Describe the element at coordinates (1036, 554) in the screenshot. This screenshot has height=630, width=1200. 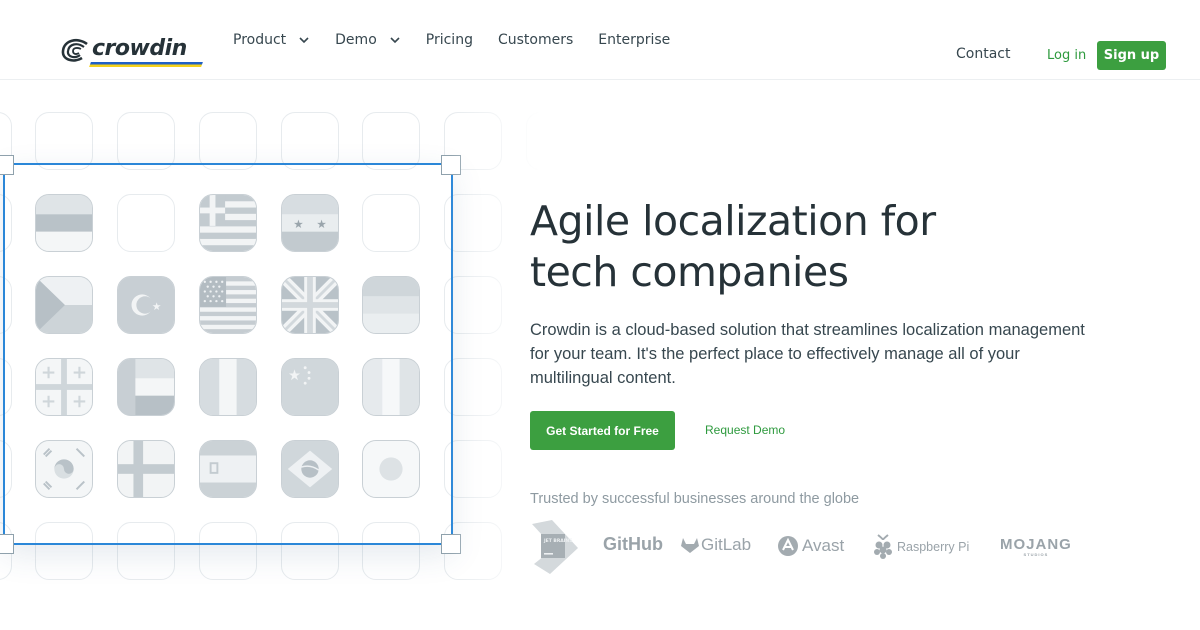
I see `mojang-subtitle: STUDIOS` at that location.